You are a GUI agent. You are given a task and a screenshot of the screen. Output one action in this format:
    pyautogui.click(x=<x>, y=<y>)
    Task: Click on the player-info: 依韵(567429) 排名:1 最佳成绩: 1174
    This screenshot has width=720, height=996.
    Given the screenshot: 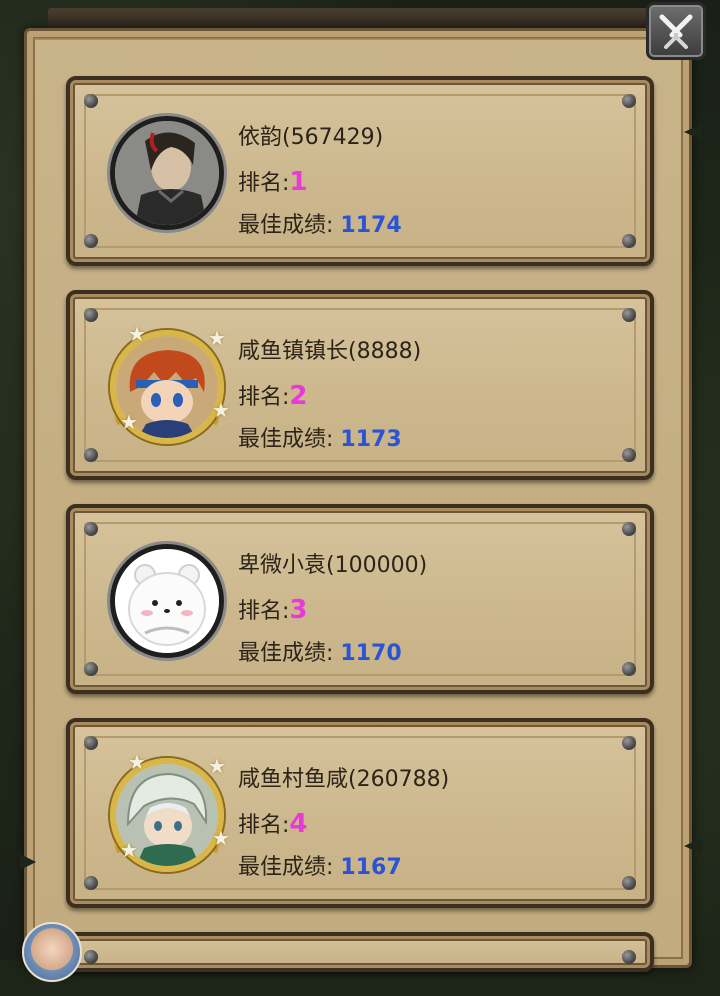 What is the action you would take?
    pyautogui.click(x=320, y=182)
    